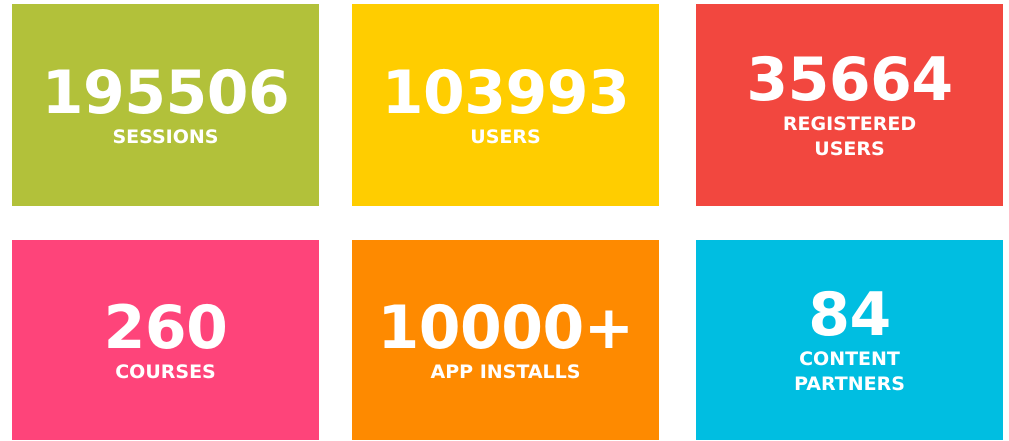  I want to click on stat-value: 103993, so click(505, 92).